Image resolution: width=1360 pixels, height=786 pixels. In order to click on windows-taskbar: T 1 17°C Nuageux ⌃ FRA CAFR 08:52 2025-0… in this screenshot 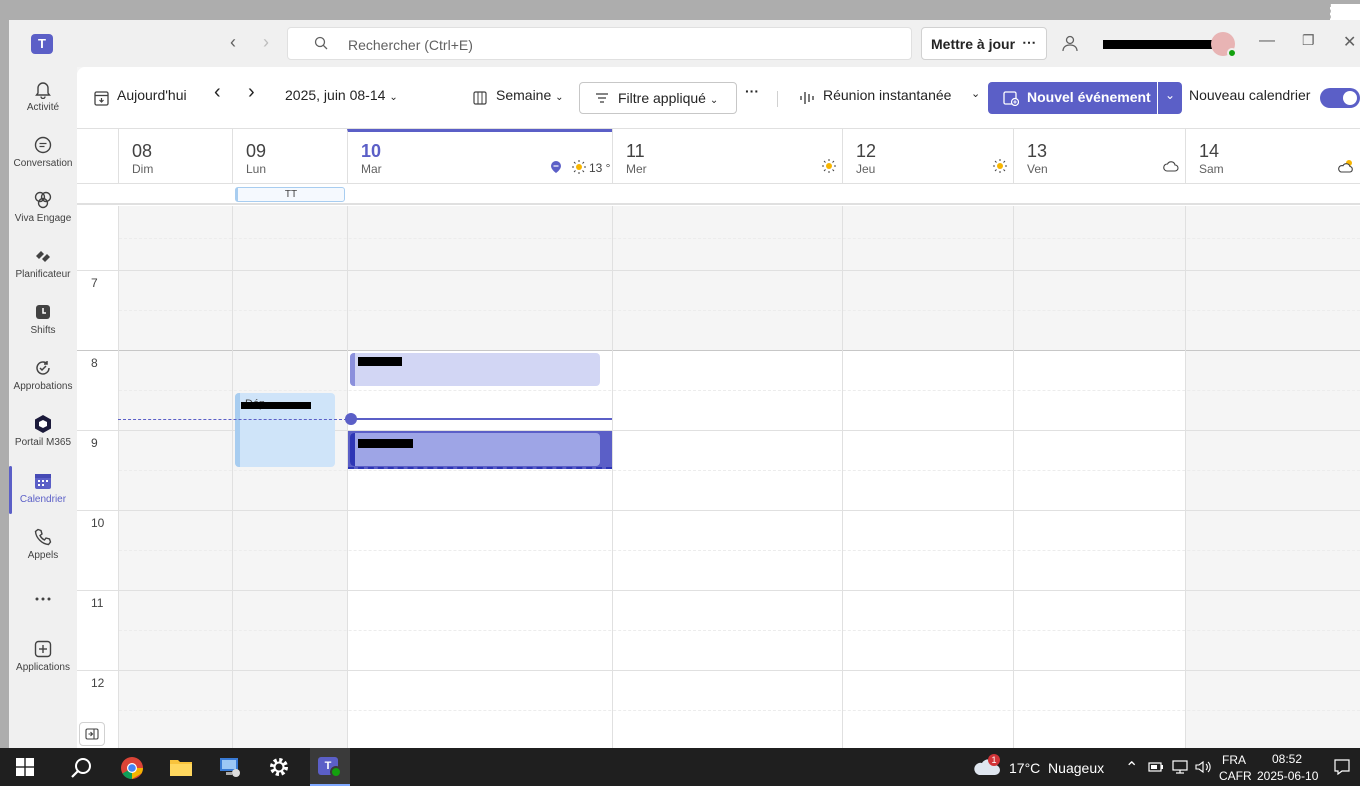, I will do `click(680, 767)`.